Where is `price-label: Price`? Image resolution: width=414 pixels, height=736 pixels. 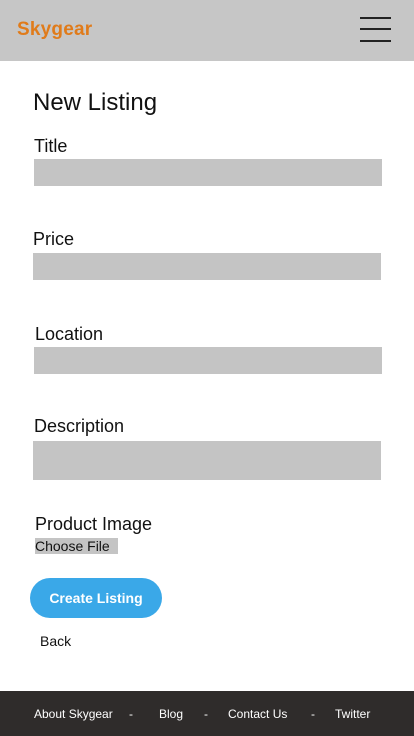 price-label: Price is located at coordinates (54, 239).